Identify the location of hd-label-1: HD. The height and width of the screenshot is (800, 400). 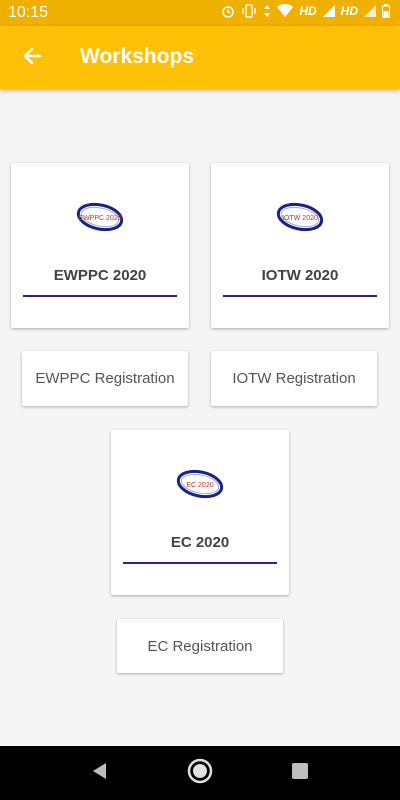
(308, 11).